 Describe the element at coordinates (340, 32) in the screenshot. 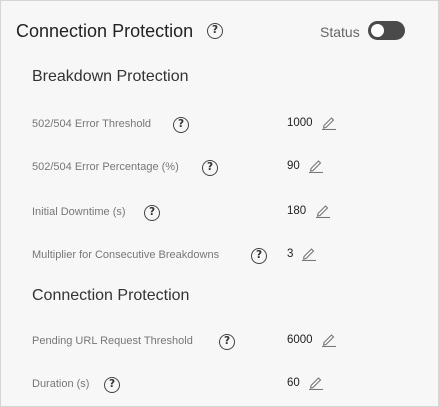

I see `status-label: Status` at that location.